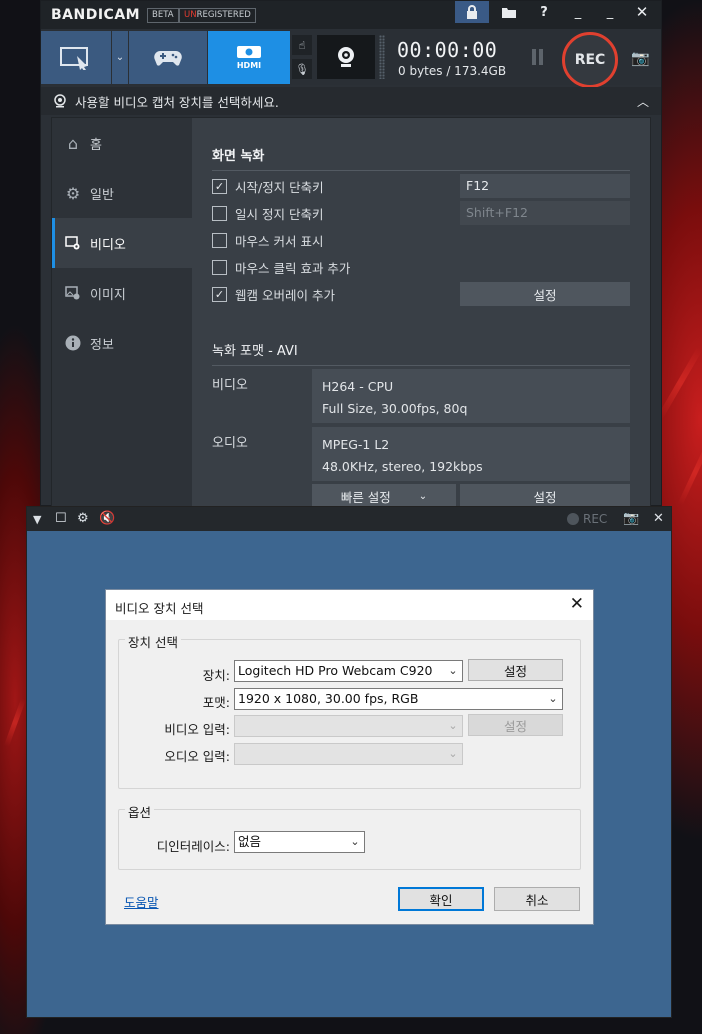  Describe the element at coordinates (279, 241) in the screenshot. I see `option-label: 마우스 커서 표시` at that location.